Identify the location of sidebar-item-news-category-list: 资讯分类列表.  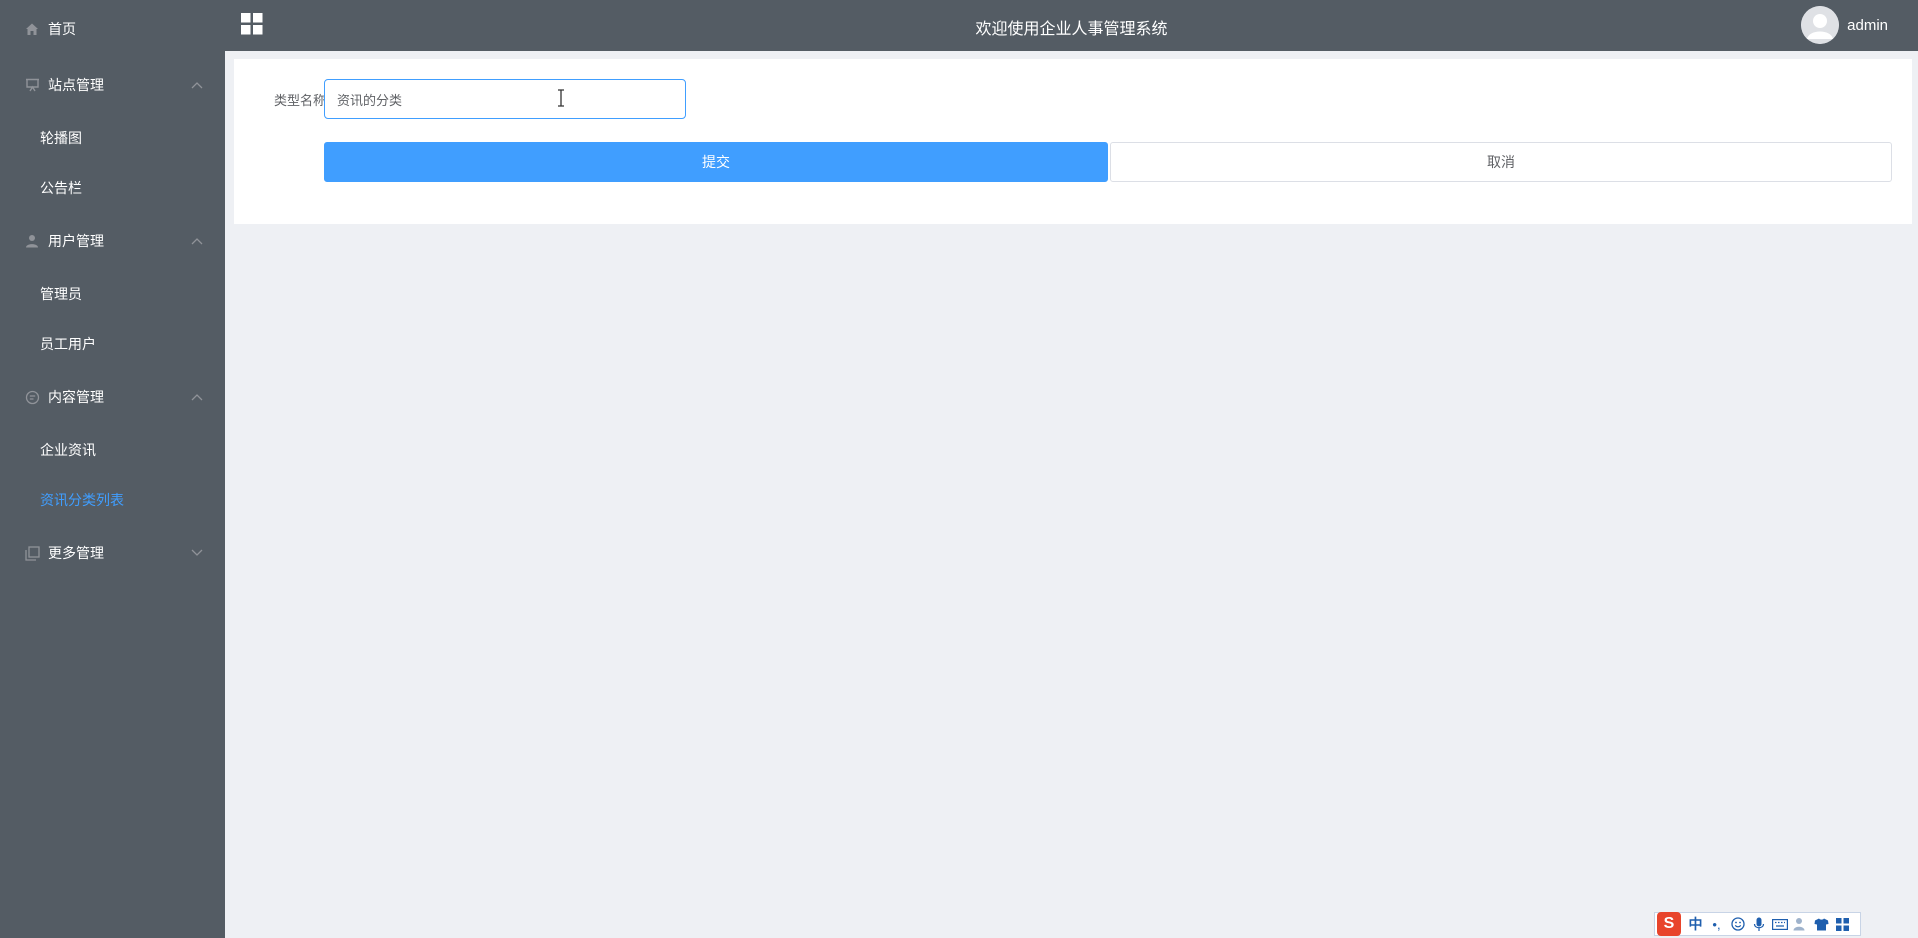
(112, 500).